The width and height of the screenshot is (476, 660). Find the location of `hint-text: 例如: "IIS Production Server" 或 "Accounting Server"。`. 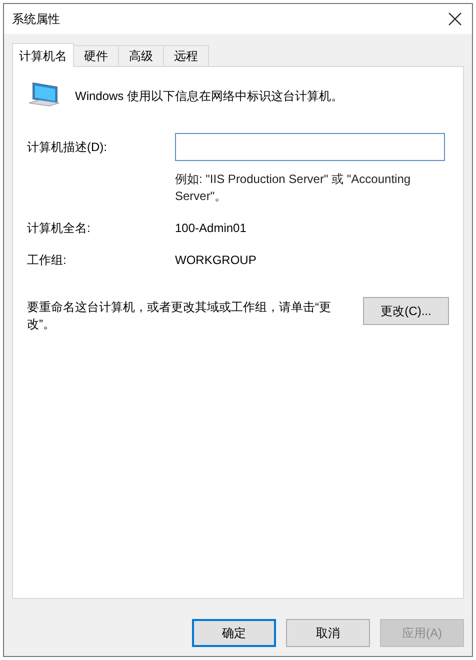

hint-text: 例如: "IIS Production Server" 或 "Accounting Server"。 is located at coordinates (293, 188).